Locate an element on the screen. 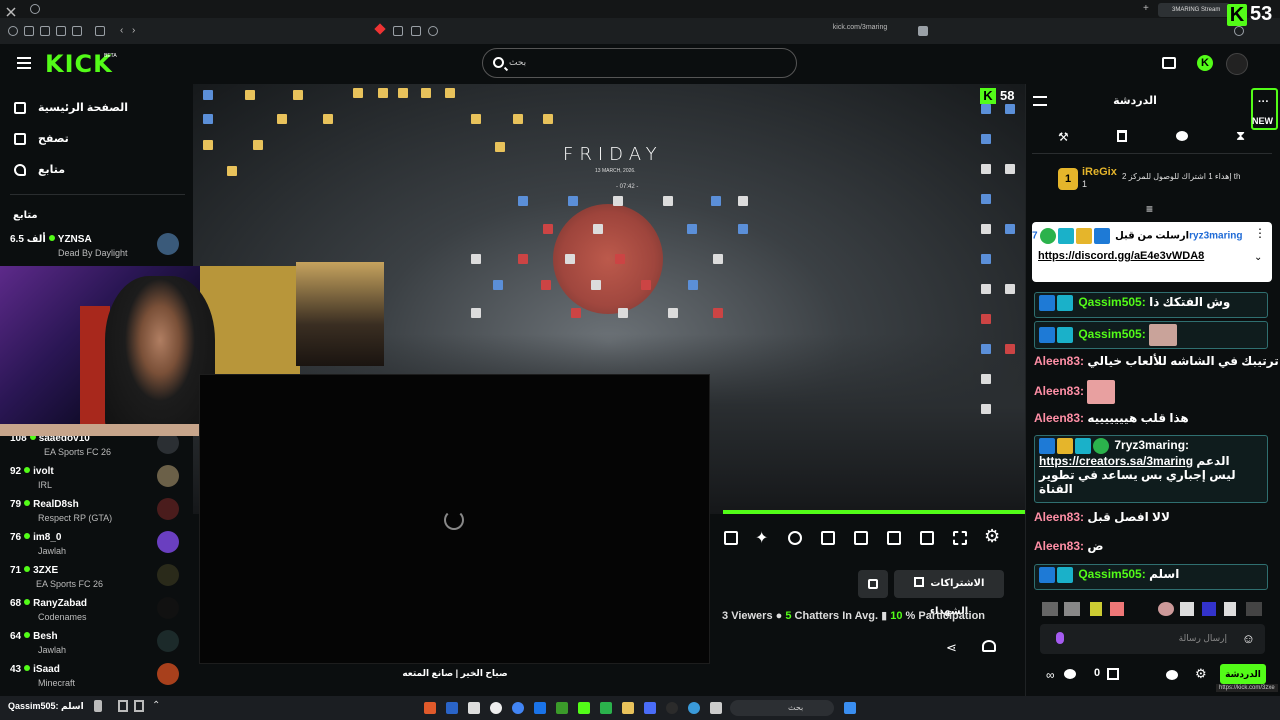 The width and height of the screenshot is (1280, 720). taskbar-search: بحث is located at coordinates (782, 708).